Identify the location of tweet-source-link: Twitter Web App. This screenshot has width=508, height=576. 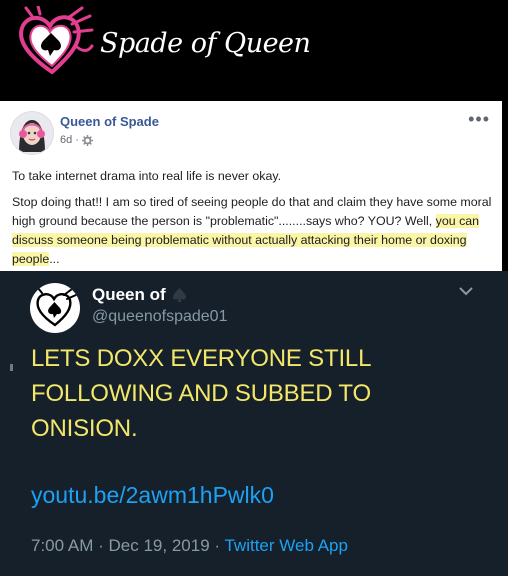
(285, 545).